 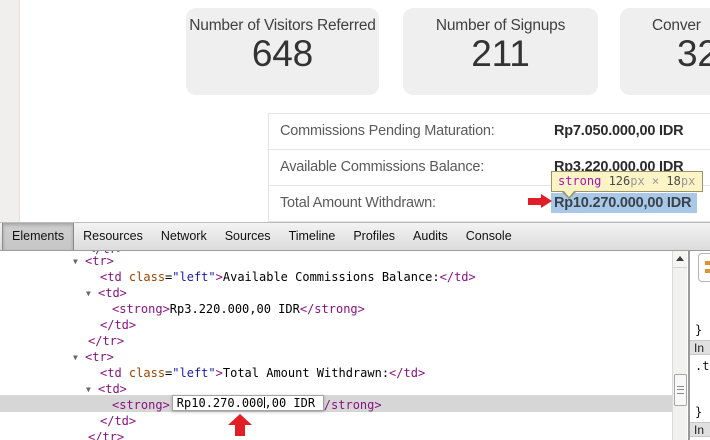 I want to click on page-left-sidebar-strip, so click(x=10, y=111).